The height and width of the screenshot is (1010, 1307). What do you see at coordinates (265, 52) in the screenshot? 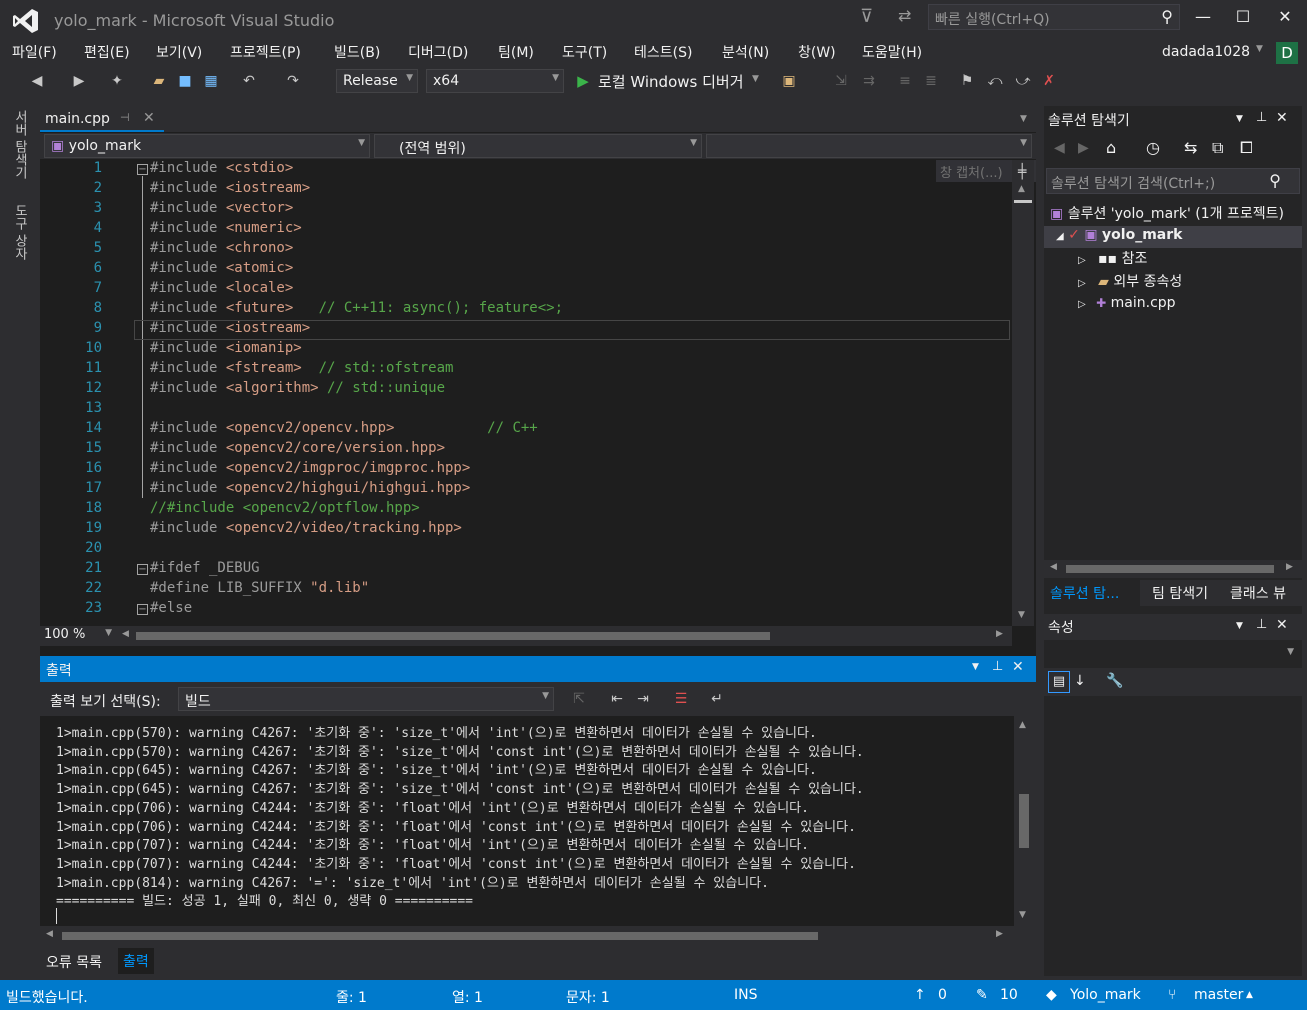
I see `menu-project: 프로젝트(P)` at bounding box center [265, 52].